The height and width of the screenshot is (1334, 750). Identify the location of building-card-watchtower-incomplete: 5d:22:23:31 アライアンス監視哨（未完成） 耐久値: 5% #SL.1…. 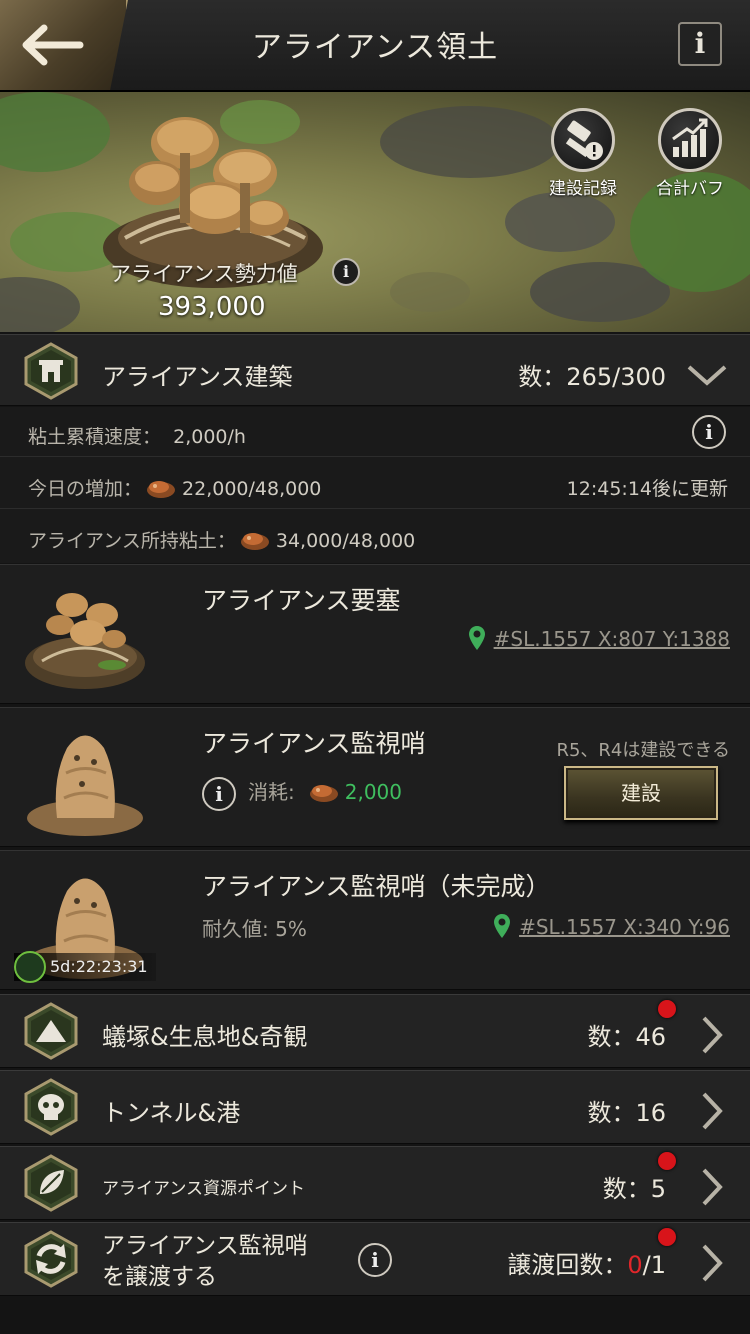
(375, 920).